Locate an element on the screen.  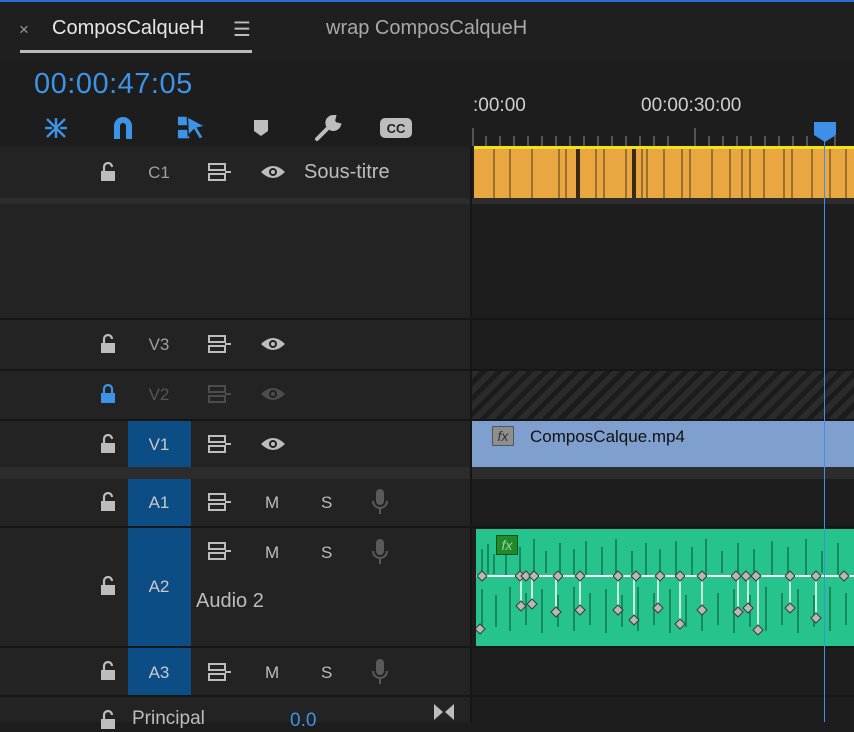
track-name-c1: C1 is located at coordinates (159, 173).